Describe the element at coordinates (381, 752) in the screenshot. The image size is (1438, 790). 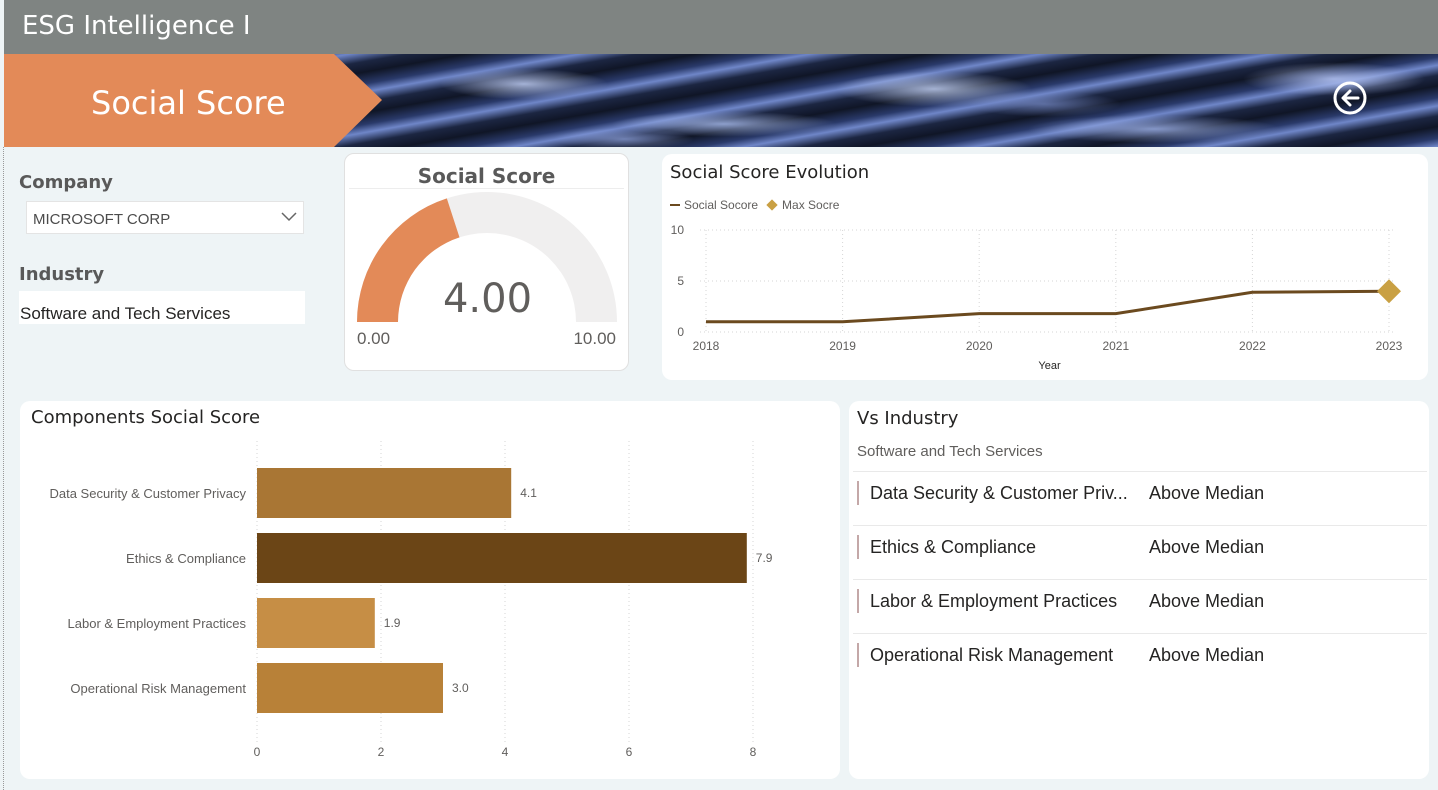
I see `x-tick-label: 2` at that location.